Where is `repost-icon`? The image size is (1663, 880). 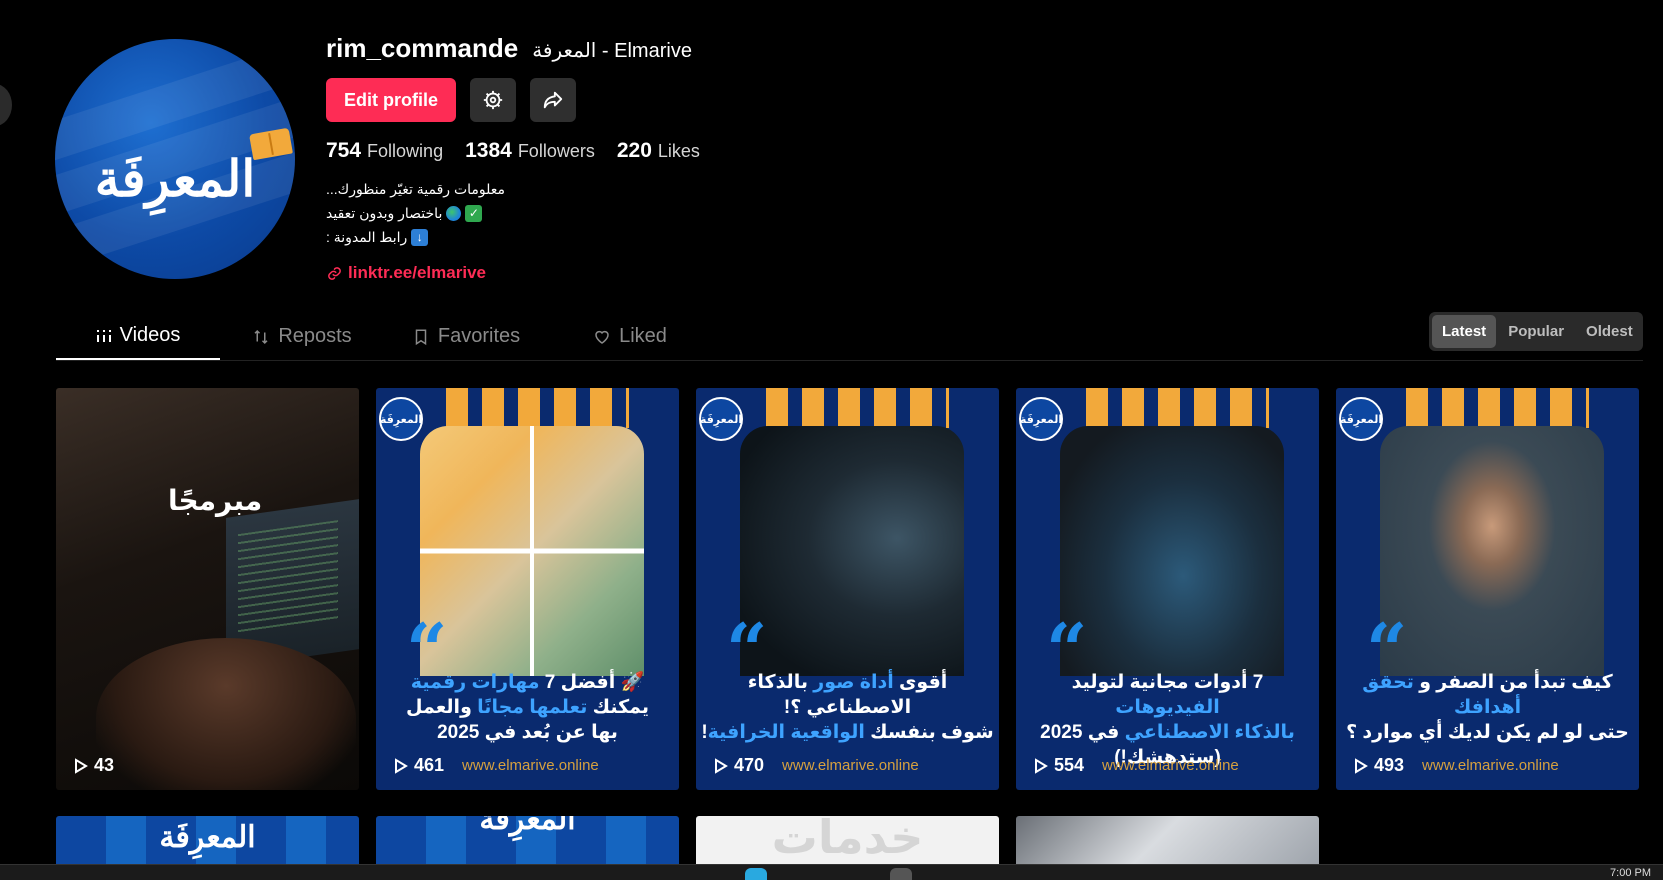
repost-icon is located at coordinates (261, 336).